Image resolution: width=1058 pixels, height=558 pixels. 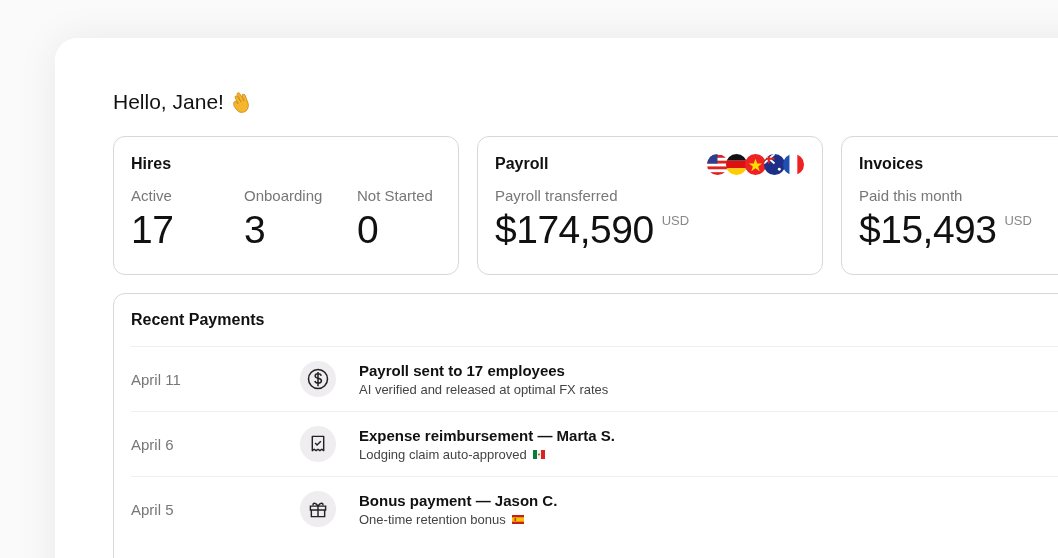 I want to click on card-title: Hires, so click(x=151, y=164).